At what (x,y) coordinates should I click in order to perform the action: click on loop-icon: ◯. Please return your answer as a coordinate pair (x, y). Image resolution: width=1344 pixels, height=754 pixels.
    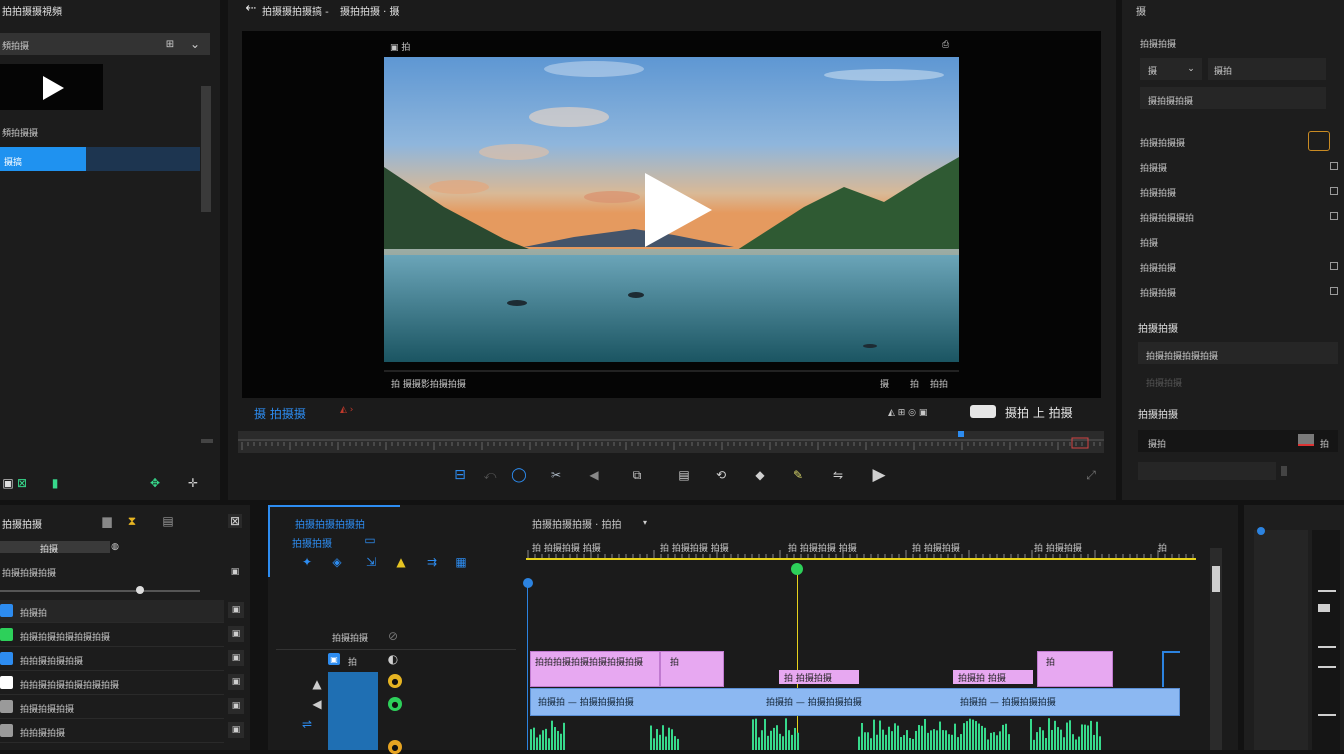
    Looking at the image, I should click on (519, 475).